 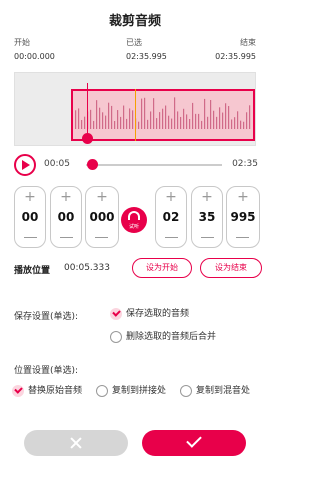 What do you see at coordinates (92, 164) in the screenshot?
I see `progress-knob` at bounding box center [92, 164].